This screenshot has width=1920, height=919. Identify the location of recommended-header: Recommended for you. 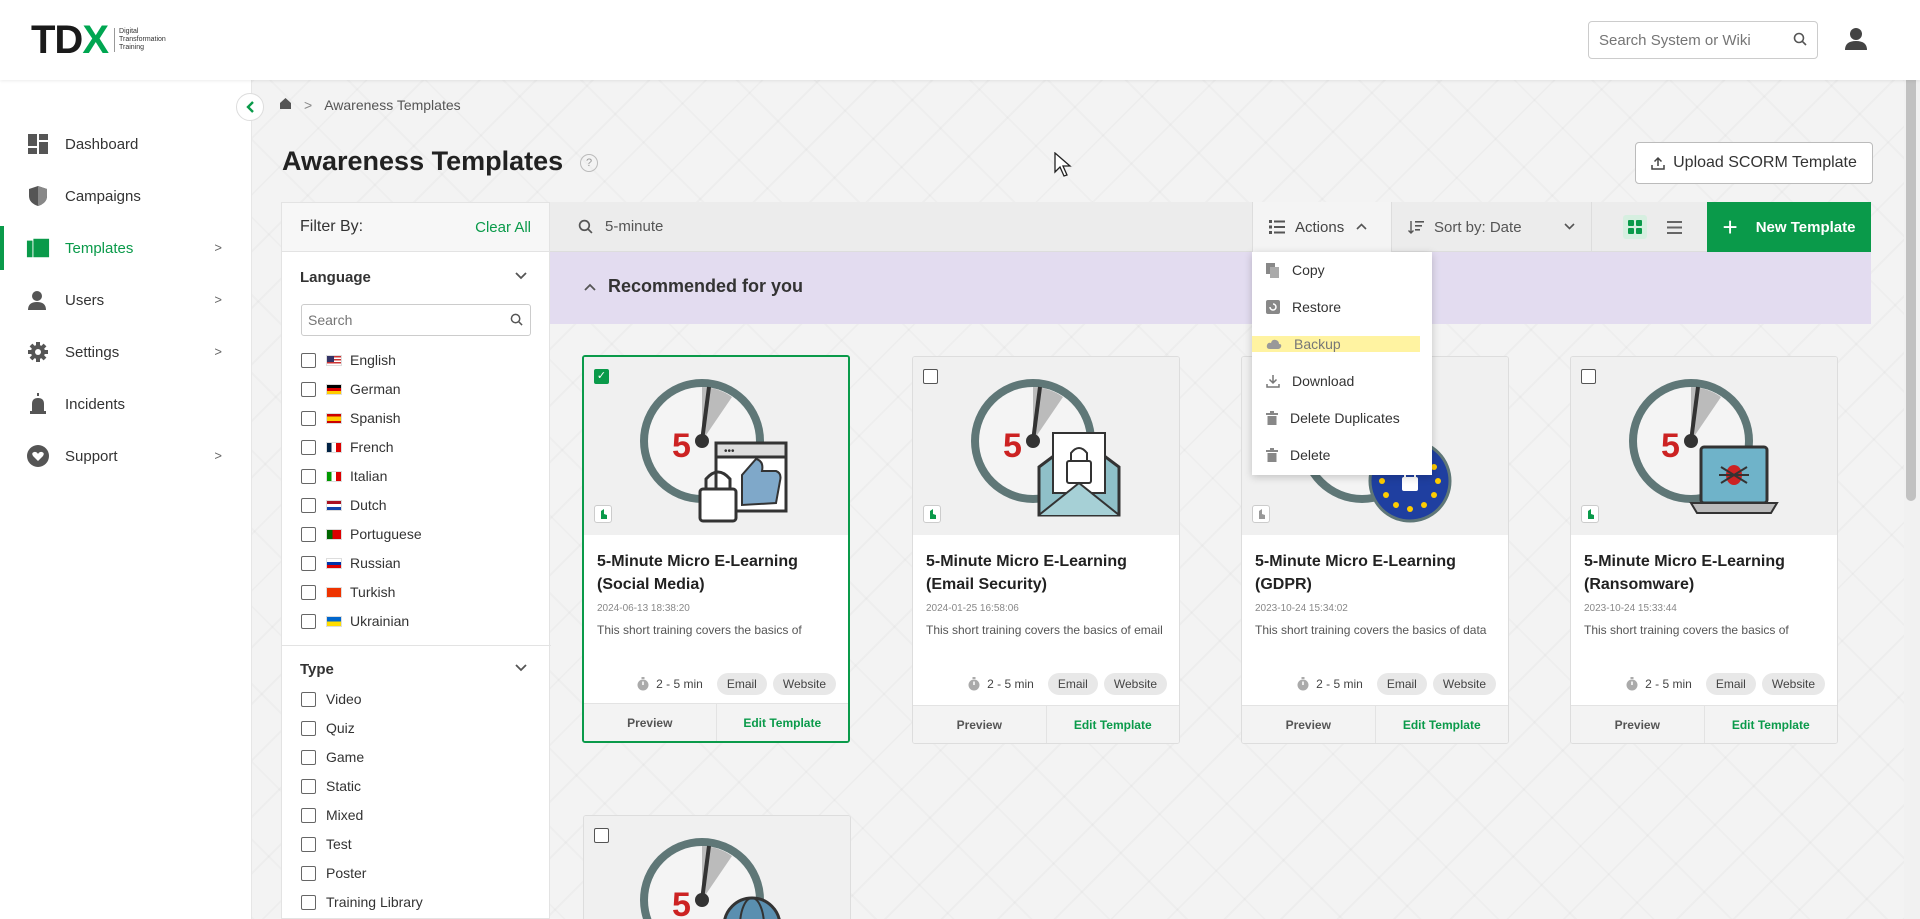
(693, 286).